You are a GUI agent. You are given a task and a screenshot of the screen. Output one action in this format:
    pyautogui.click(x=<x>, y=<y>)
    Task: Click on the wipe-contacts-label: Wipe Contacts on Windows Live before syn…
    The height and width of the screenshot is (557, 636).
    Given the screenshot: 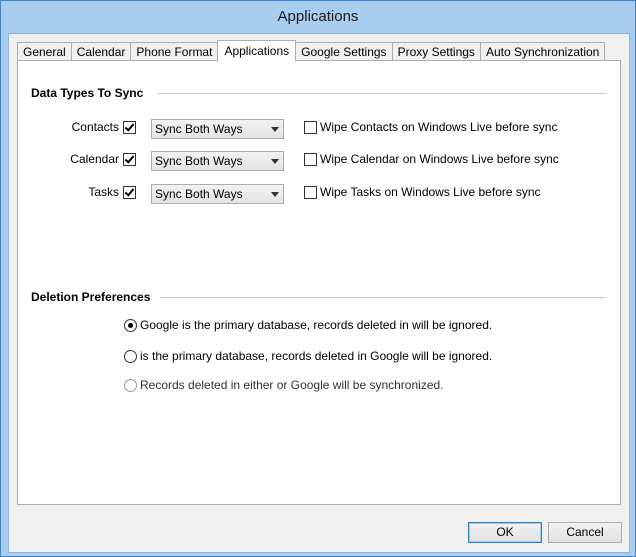 What is the action you would take?
    pyautogui.click(x=439, y=127)
    